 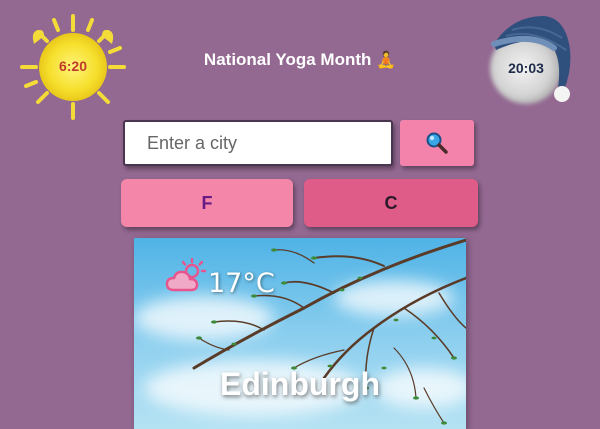 I want to click on sunrise-widget: 6:20, so click(x=73, y=67).